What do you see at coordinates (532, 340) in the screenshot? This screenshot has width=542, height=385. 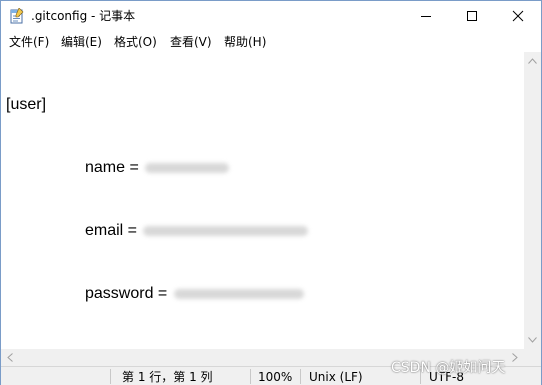 I see `scroll-down-icon` at bounding box center [532, 340].